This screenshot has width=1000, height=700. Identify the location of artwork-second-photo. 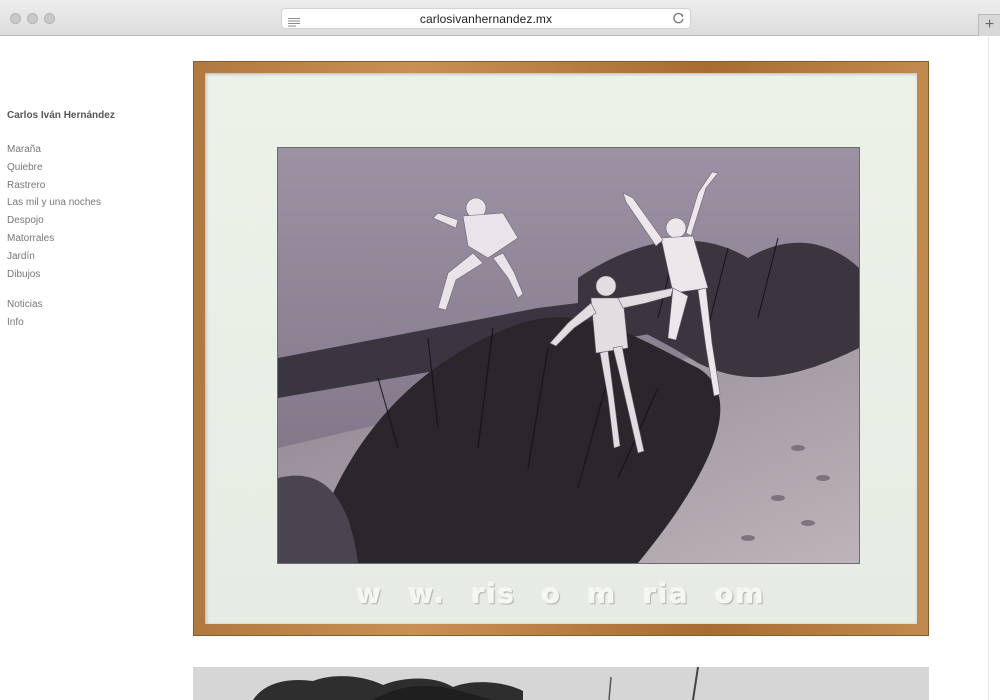
(561, 683).